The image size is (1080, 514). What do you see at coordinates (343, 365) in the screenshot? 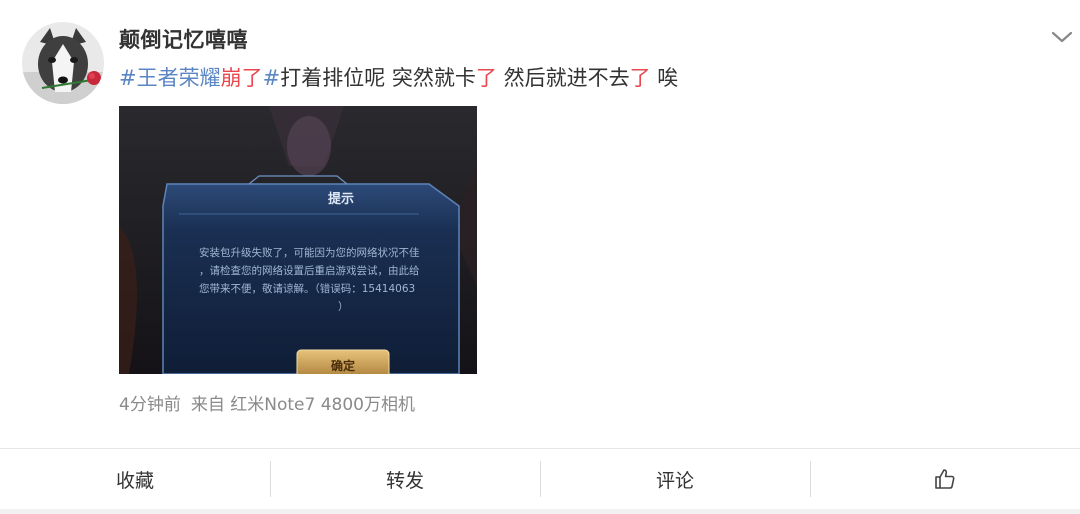
I see `confirm-label: 确定` at bounding box center [343, 365].